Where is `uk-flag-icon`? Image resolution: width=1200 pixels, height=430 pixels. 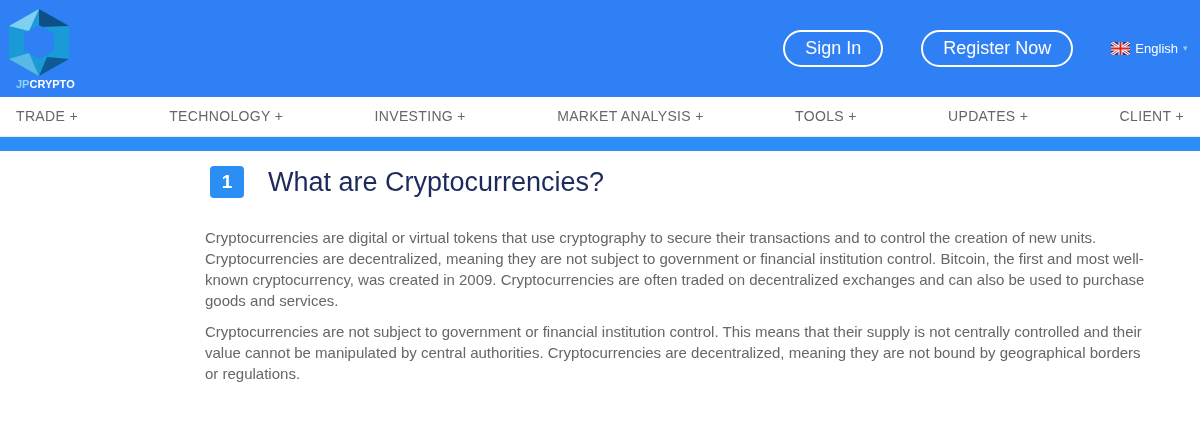 uk-flag-icon is located at coordinates (1121, 48).